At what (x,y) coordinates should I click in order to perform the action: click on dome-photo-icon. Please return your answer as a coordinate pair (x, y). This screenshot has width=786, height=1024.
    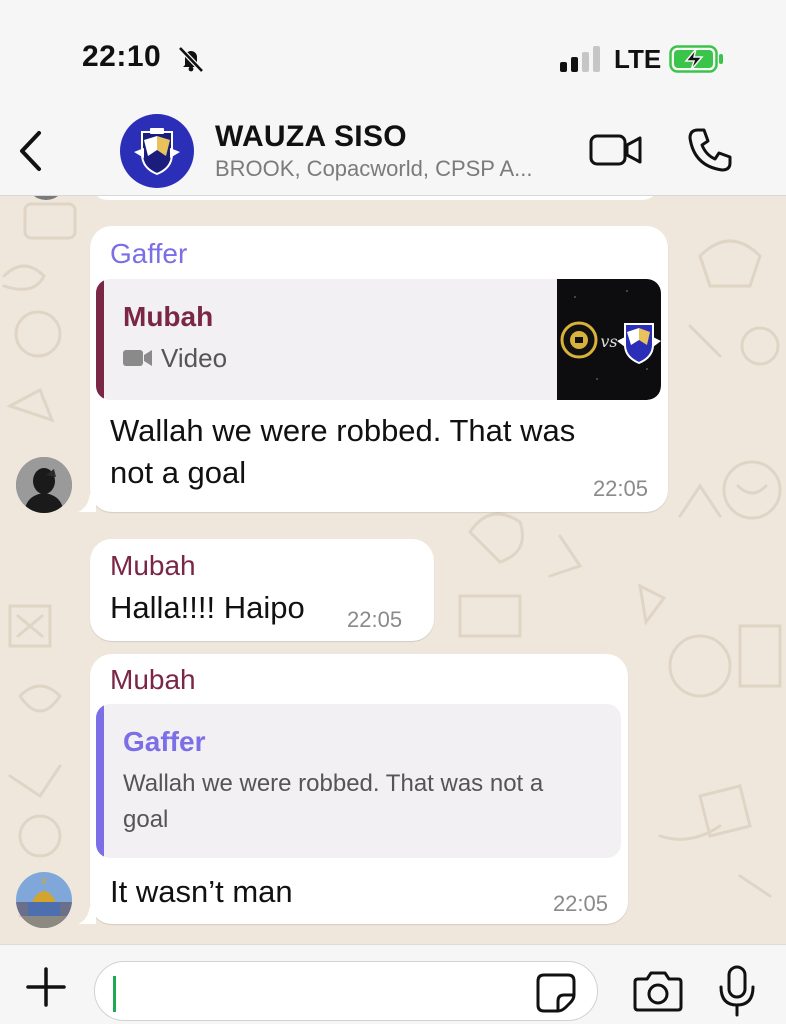
    Looking at the image, I should click on (44, 900).